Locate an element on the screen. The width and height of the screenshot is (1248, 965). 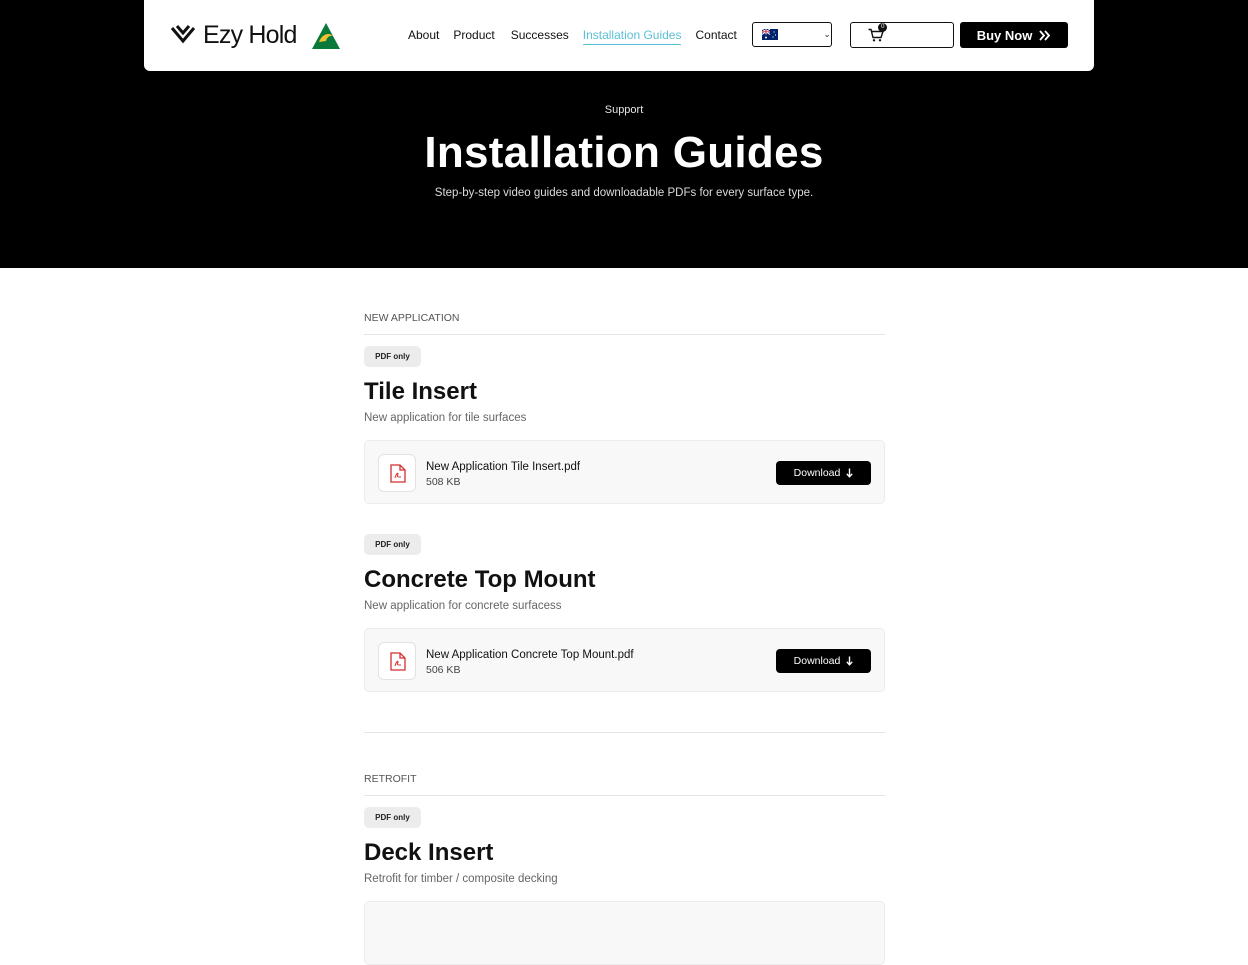
double-chevron-right-icon is located at coordinates (1045, 35).